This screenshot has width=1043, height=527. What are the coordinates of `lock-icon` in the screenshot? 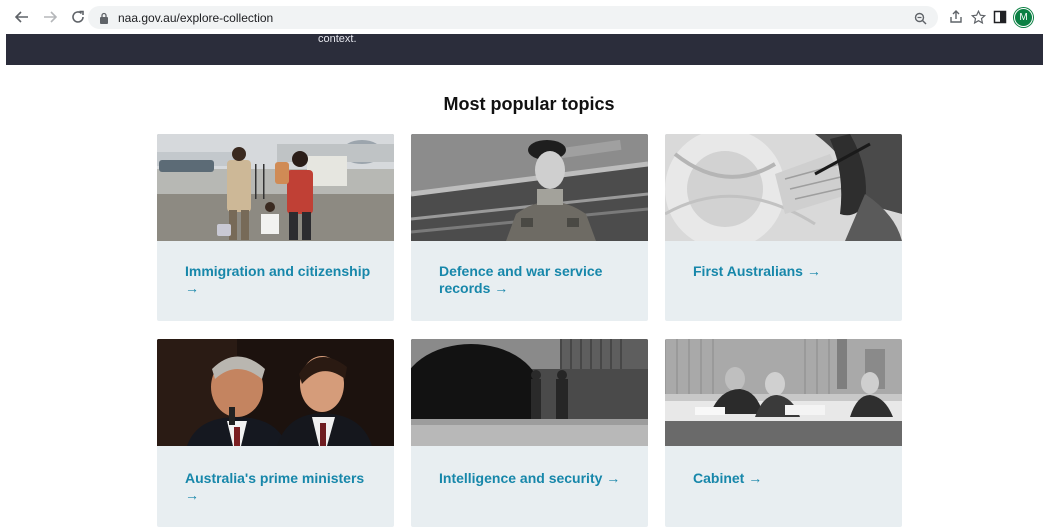 It's located at (104, 18).